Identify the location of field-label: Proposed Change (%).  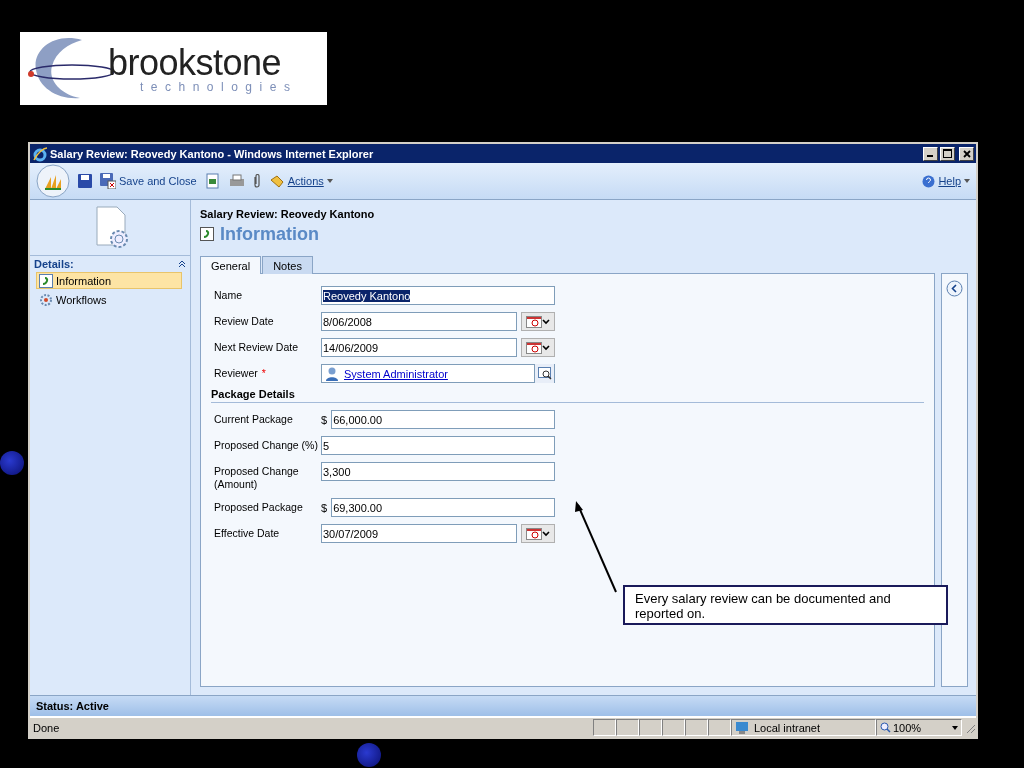
(266, 445).